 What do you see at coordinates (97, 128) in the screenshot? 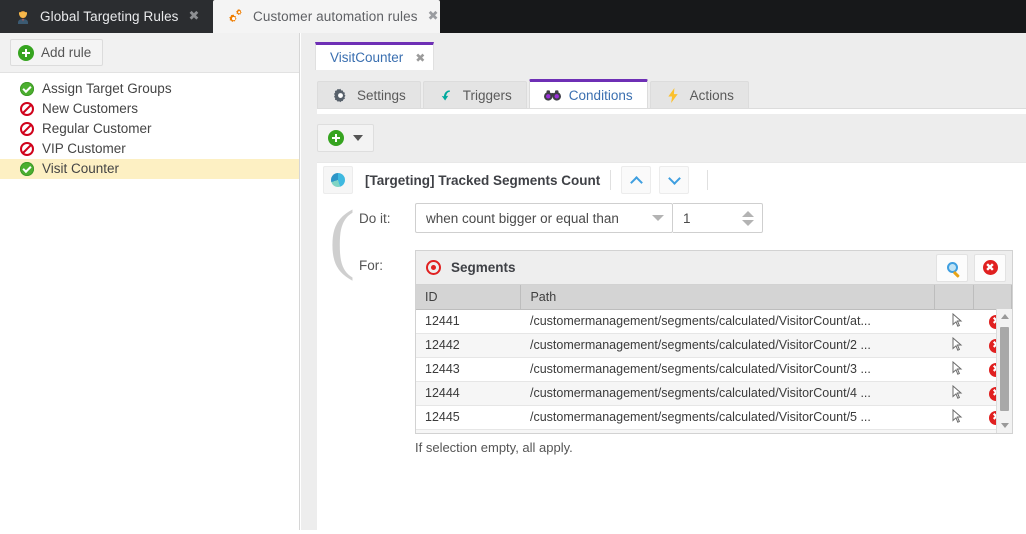
I see `rule-label: Regular Customer` at bounding box center [97, 128].